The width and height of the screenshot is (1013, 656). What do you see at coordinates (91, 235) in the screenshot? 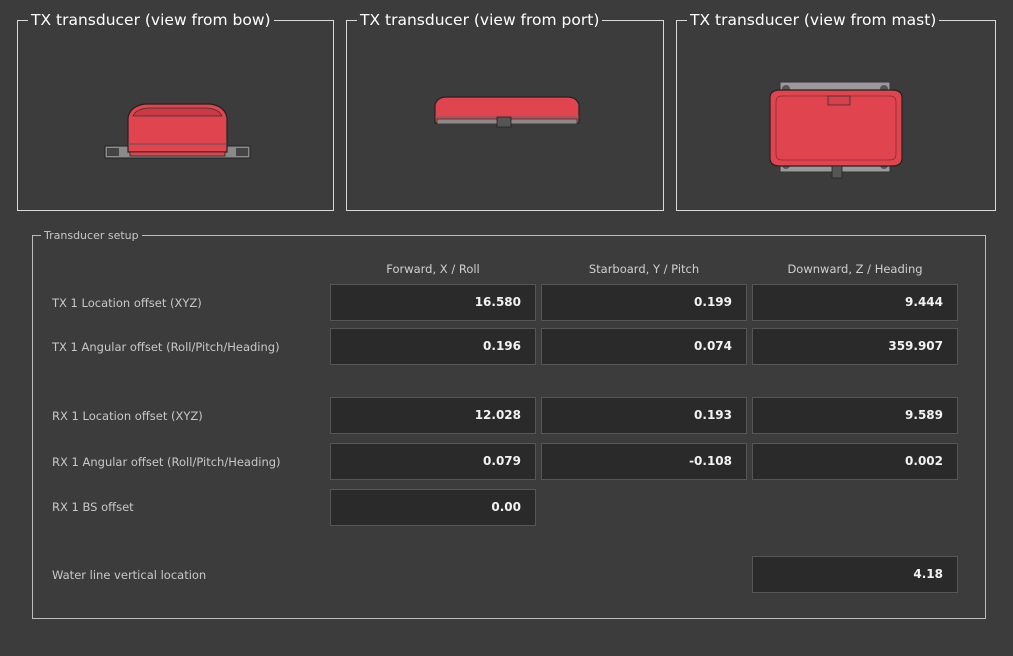
I see `transducer-setup-title: Transducer setup` at bounding box center [91, 235].